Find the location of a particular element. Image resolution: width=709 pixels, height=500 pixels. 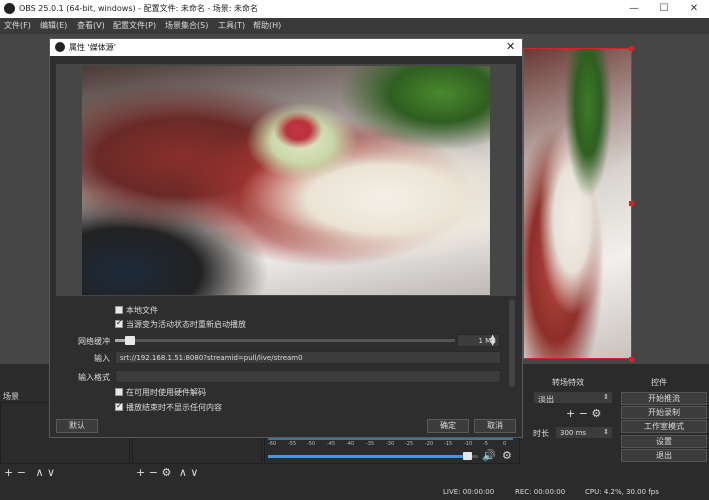

menu-tools: 工具(T) is located at coordinates (231, 25).